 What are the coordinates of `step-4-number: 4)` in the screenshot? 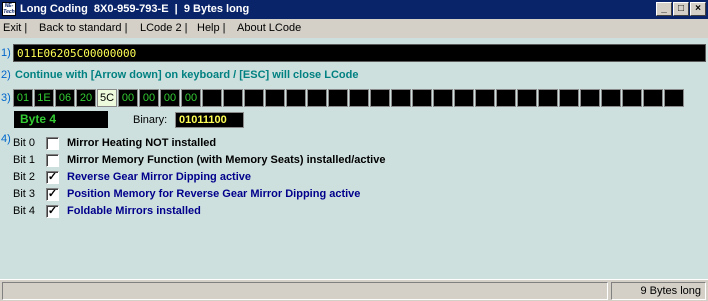 It's located at (6, 139).